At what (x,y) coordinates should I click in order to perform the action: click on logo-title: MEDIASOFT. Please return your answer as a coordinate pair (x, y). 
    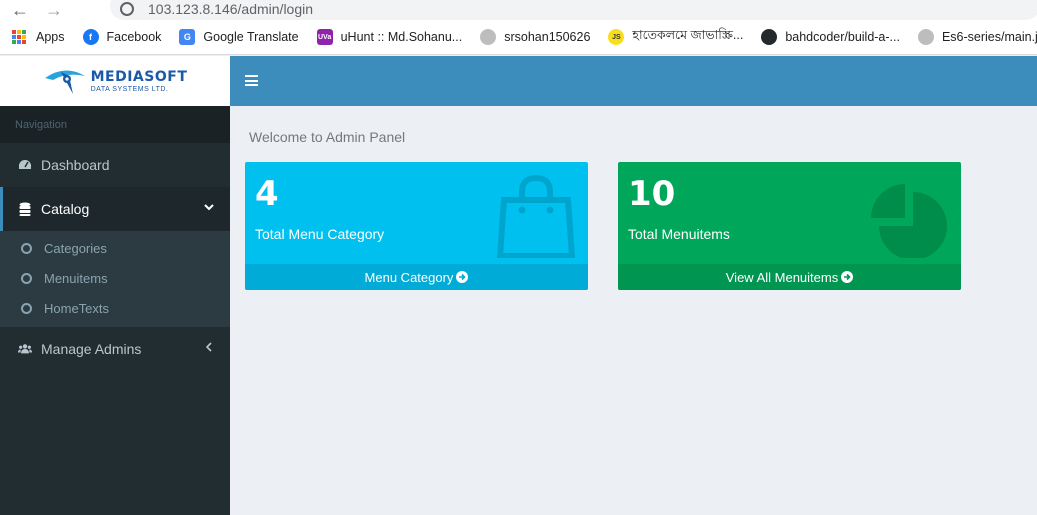
    Looking at the image, I should click on (139, 76).